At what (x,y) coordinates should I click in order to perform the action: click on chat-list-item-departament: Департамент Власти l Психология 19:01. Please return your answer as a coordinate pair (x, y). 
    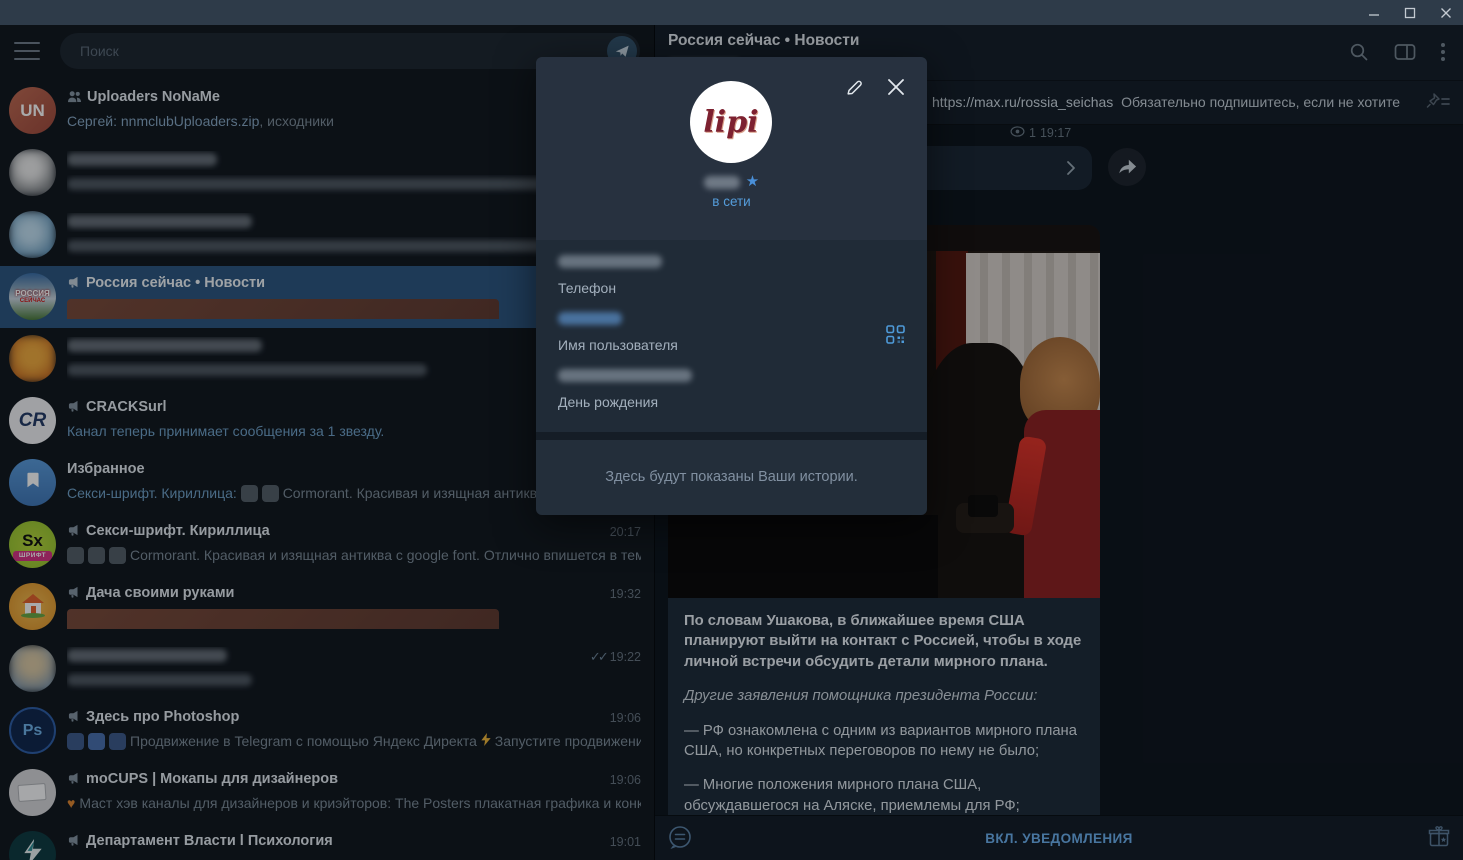
    Looking at the image, I should click on (327, 842).